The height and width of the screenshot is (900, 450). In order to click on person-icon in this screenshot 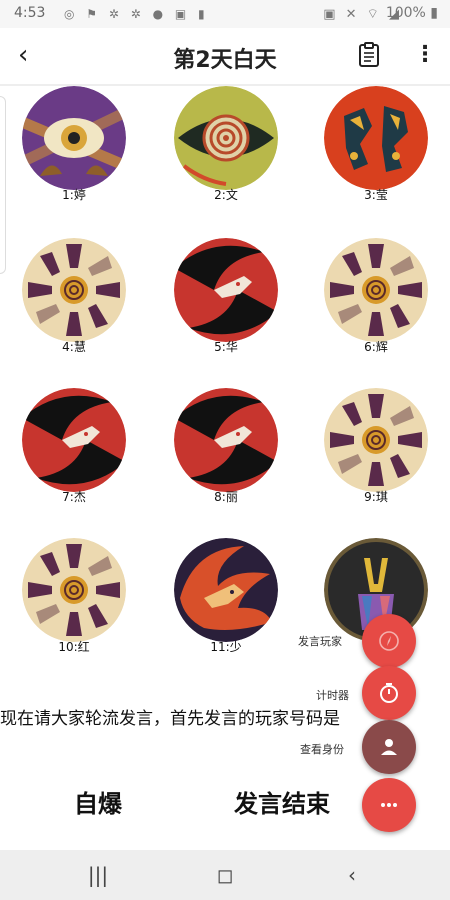, I will do `click(389, 747)`.